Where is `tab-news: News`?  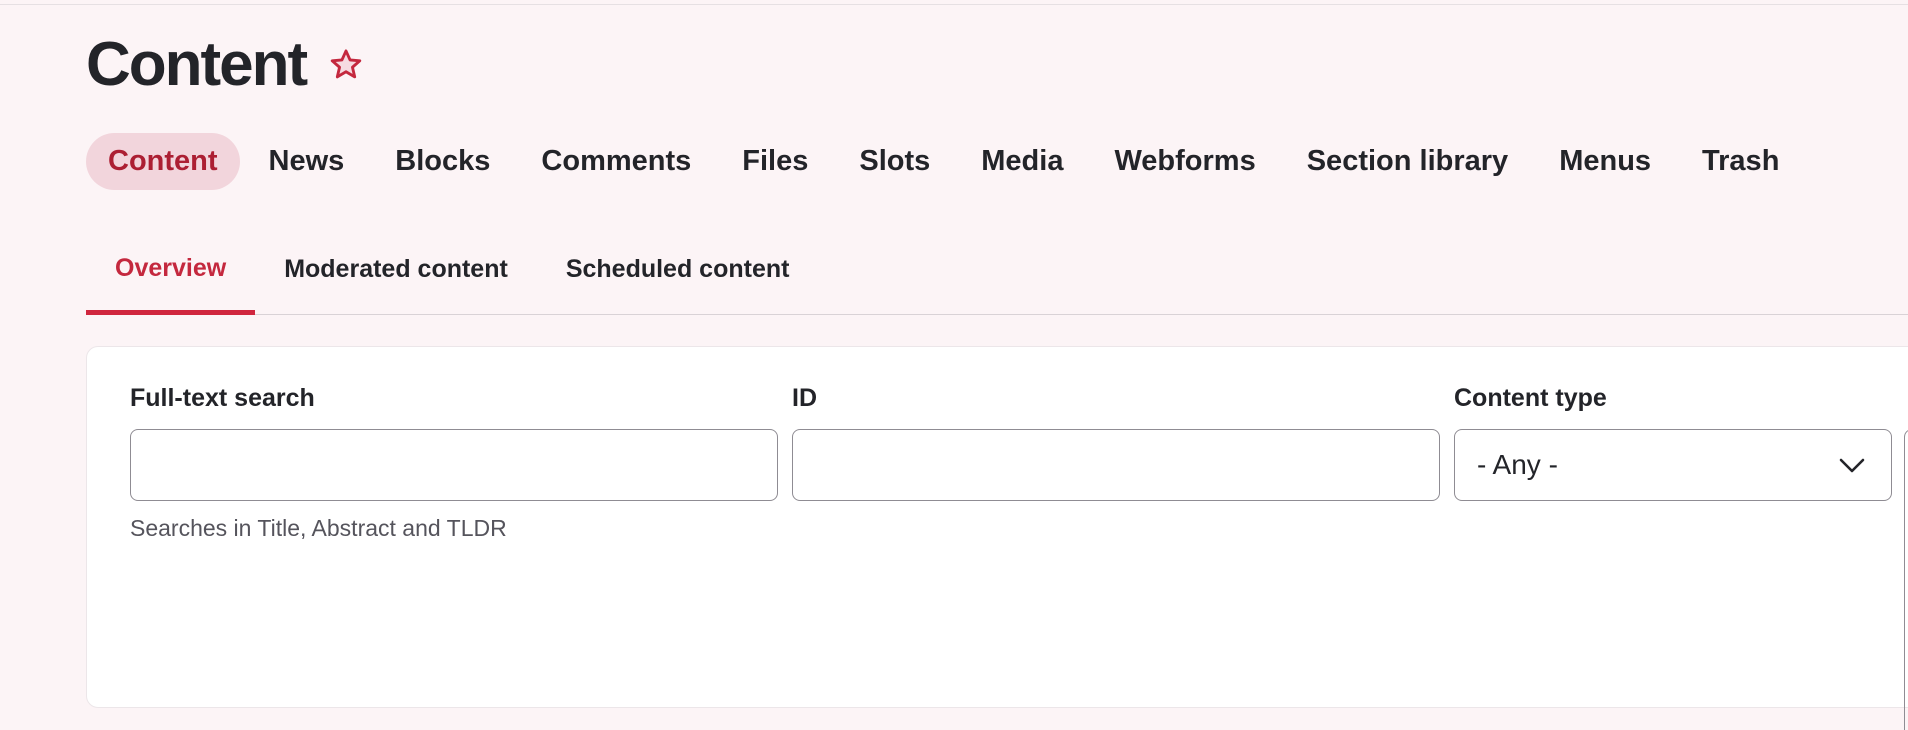 tab-news: News is located at coordinates (307, 161).